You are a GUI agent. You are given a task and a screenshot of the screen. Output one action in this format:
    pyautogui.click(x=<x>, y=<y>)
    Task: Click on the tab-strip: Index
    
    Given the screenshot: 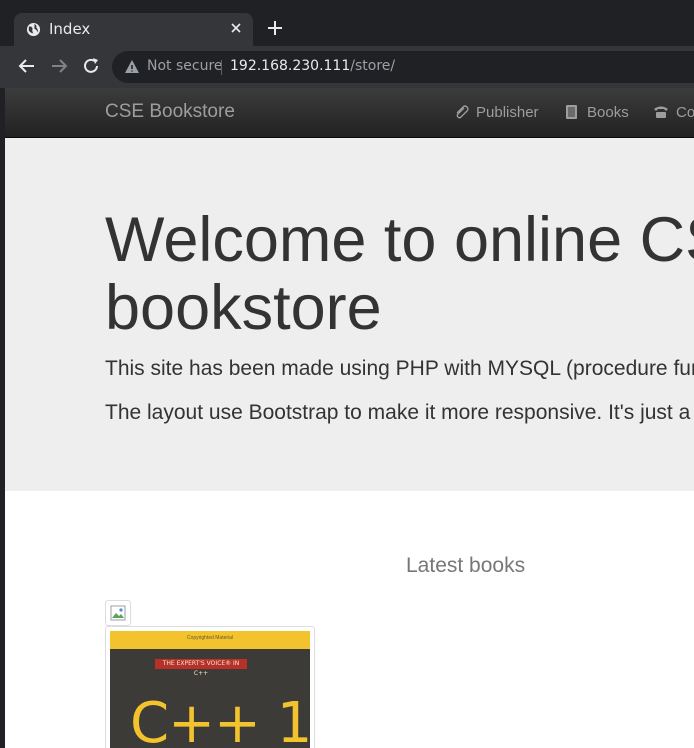 What is the action you would take?
    pyautogui.click(x=347, y=23)
    